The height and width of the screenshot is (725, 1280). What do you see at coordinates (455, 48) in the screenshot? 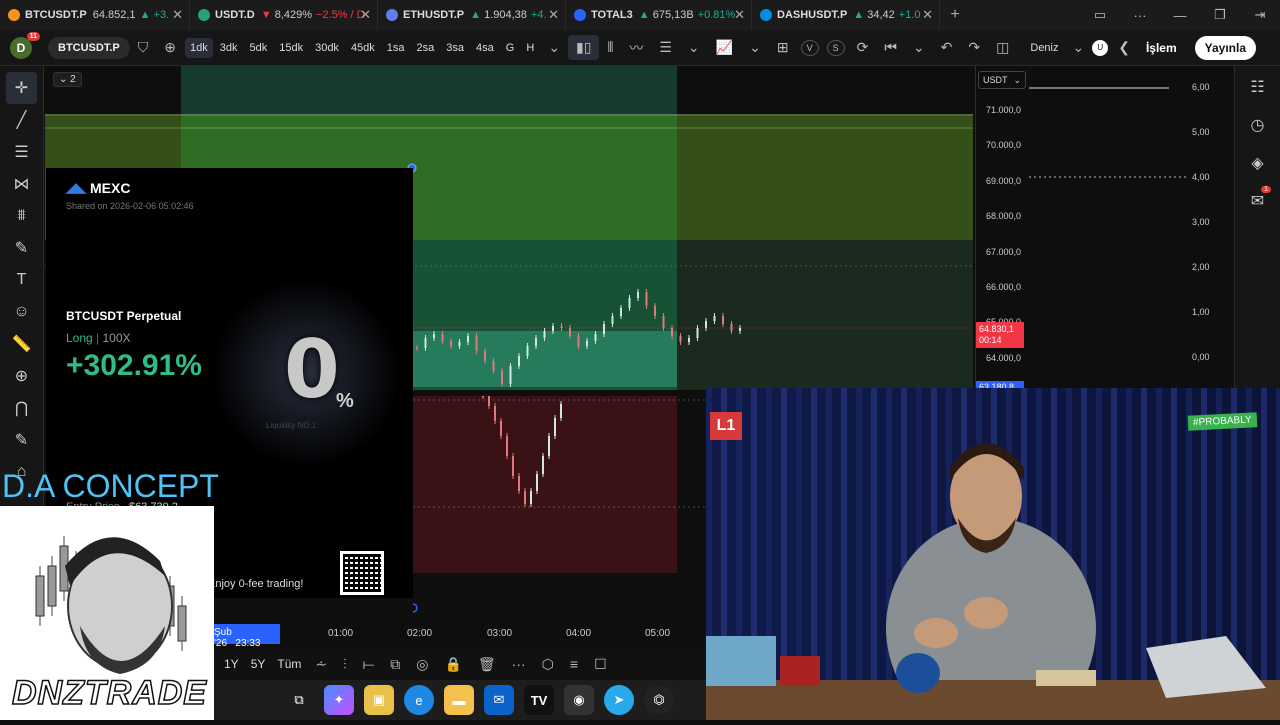
I see `timeframe-3sa: 3sa` at bounding box center [455, 48].